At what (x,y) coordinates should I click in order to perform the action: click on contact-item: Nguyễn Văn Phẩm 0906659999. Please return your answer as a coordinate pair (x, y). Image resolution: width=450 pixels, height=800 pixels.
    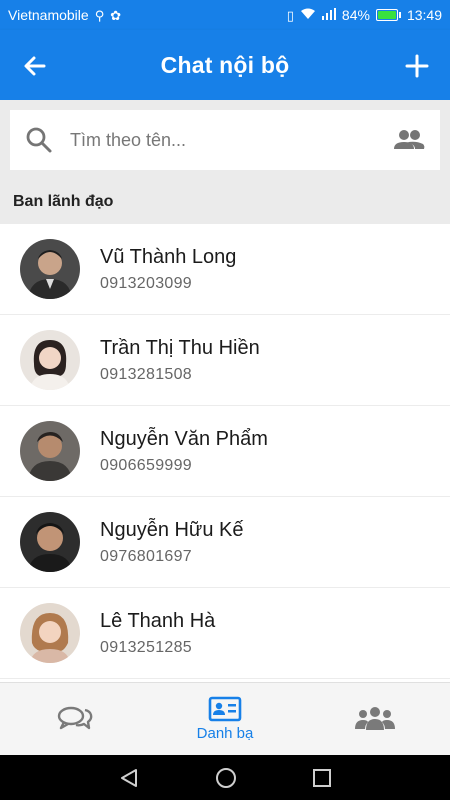
    Looking at the image, I should click on (225, 451).